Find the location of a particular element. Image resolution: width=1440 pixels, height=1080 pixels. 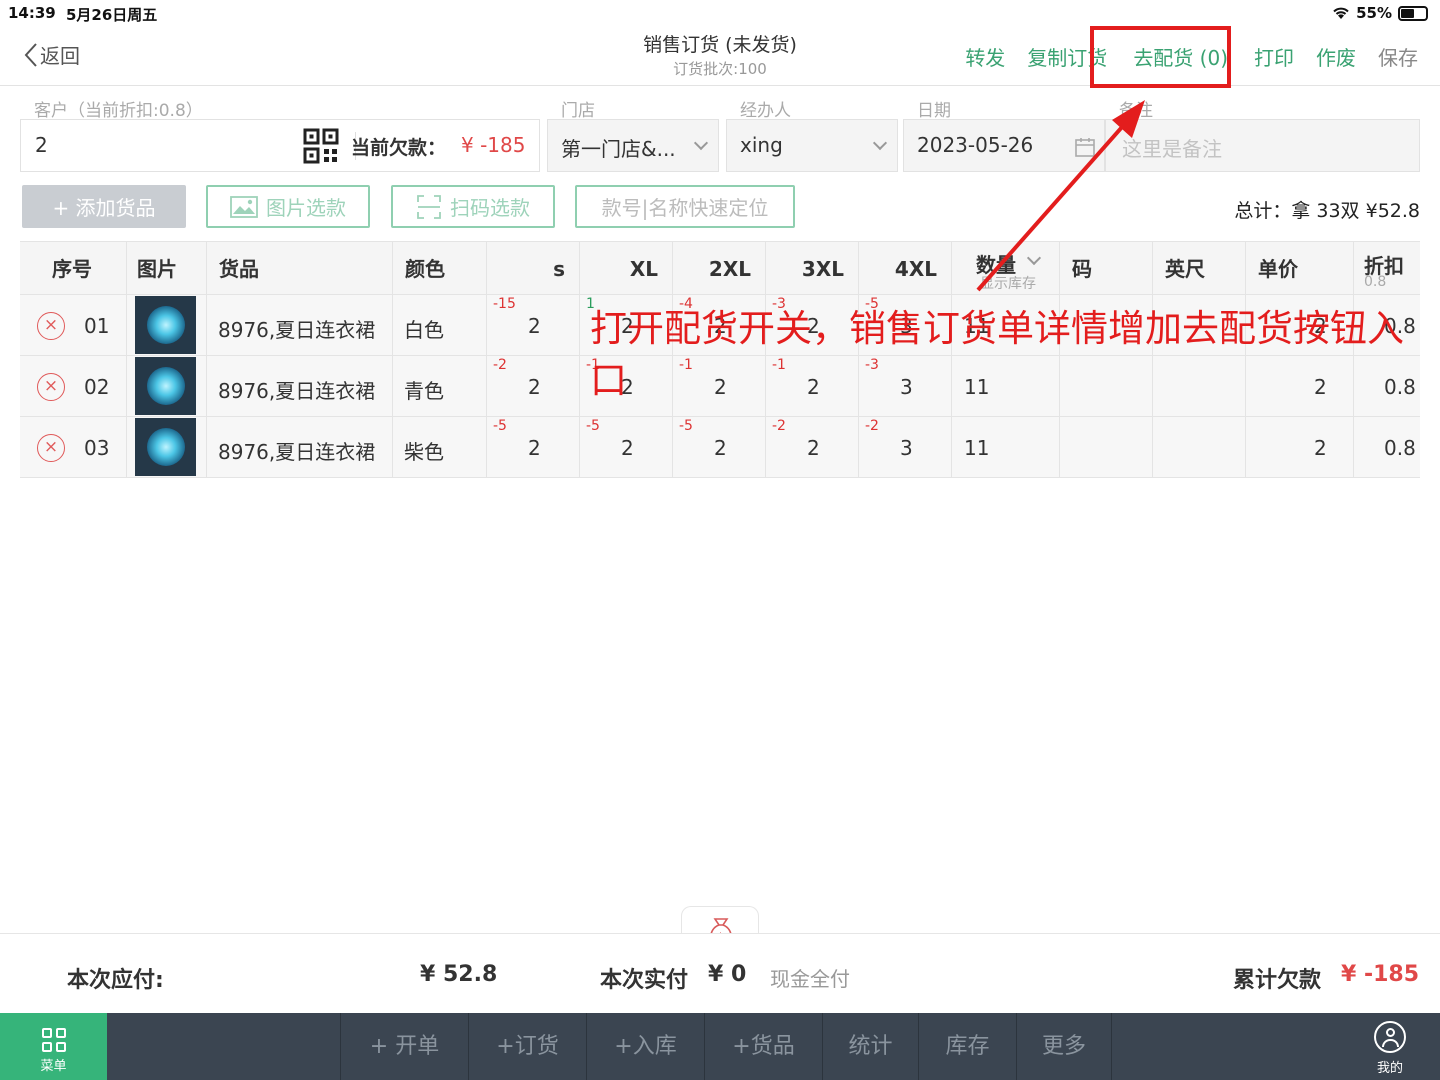

me-button: 我的 is located at coordinates (1390, 1048).